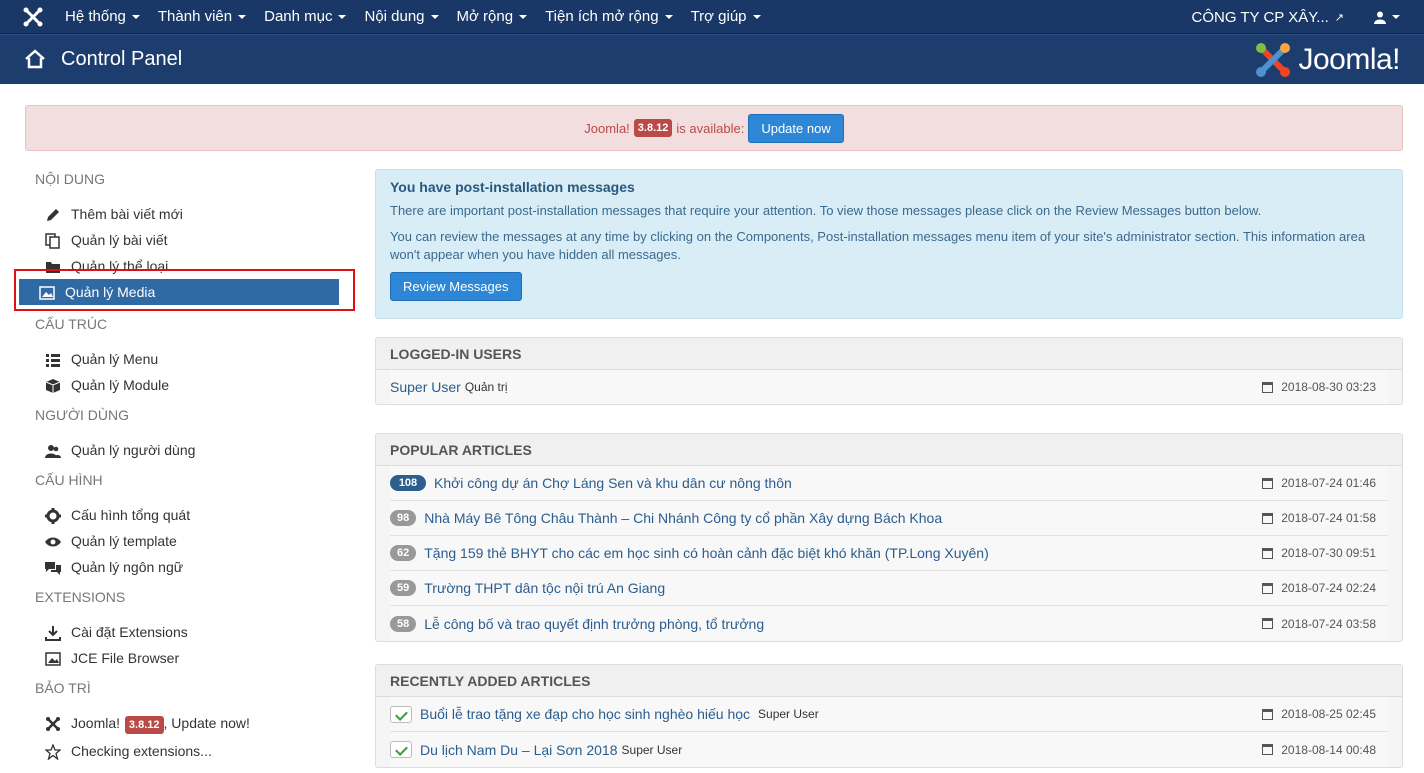 The image size is (1424, 773). I want to click on postinstall-title: You have post-installation messages, so click(512, 187).